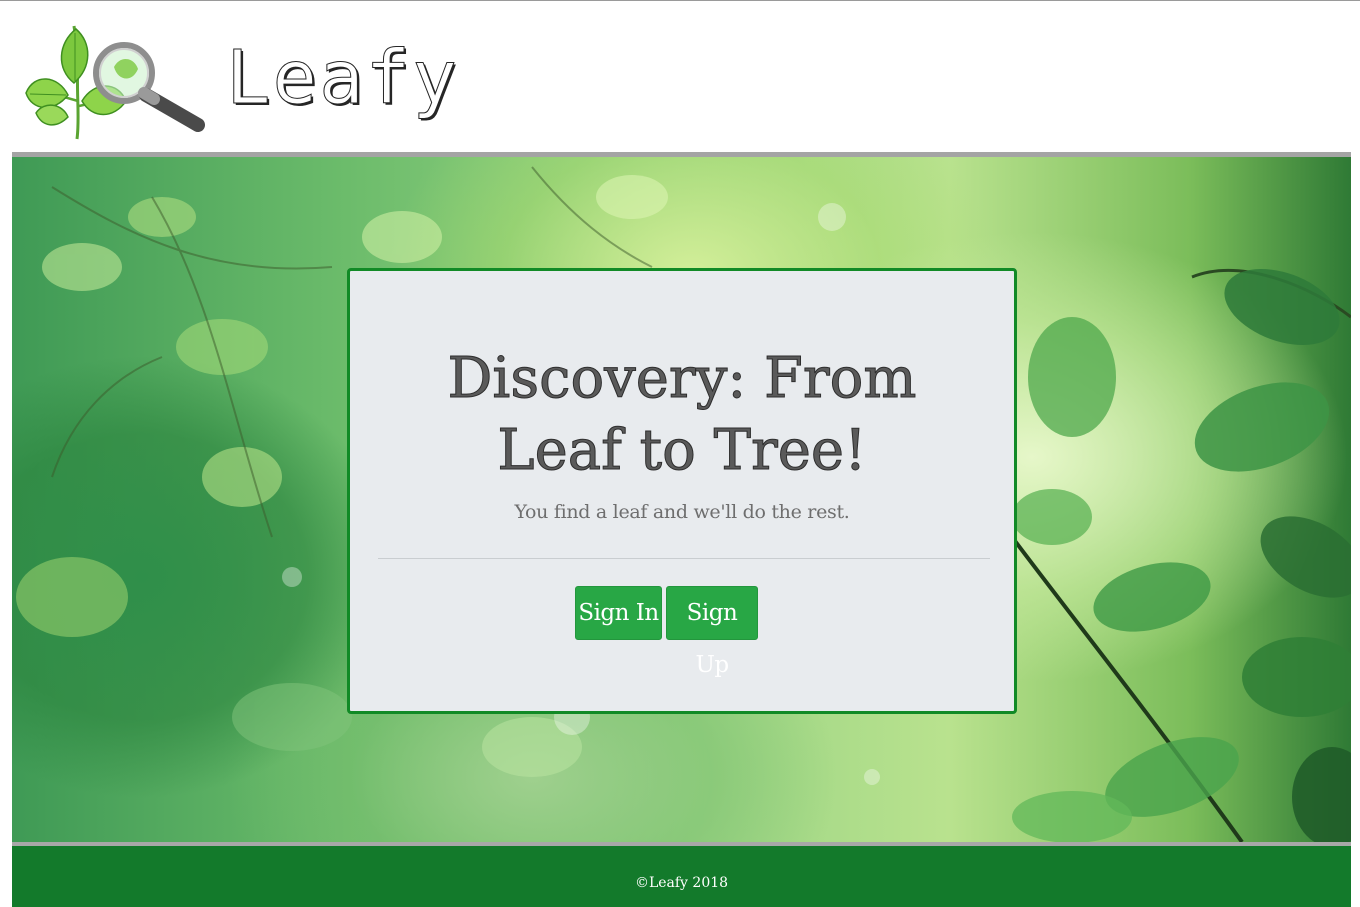 The height and width of the screenshot is (907, 1360). What do you see at coordinates (712, 632) in the screenshot?
I see `sign-up-button: Sign Up` at bounding box center [712, 632].